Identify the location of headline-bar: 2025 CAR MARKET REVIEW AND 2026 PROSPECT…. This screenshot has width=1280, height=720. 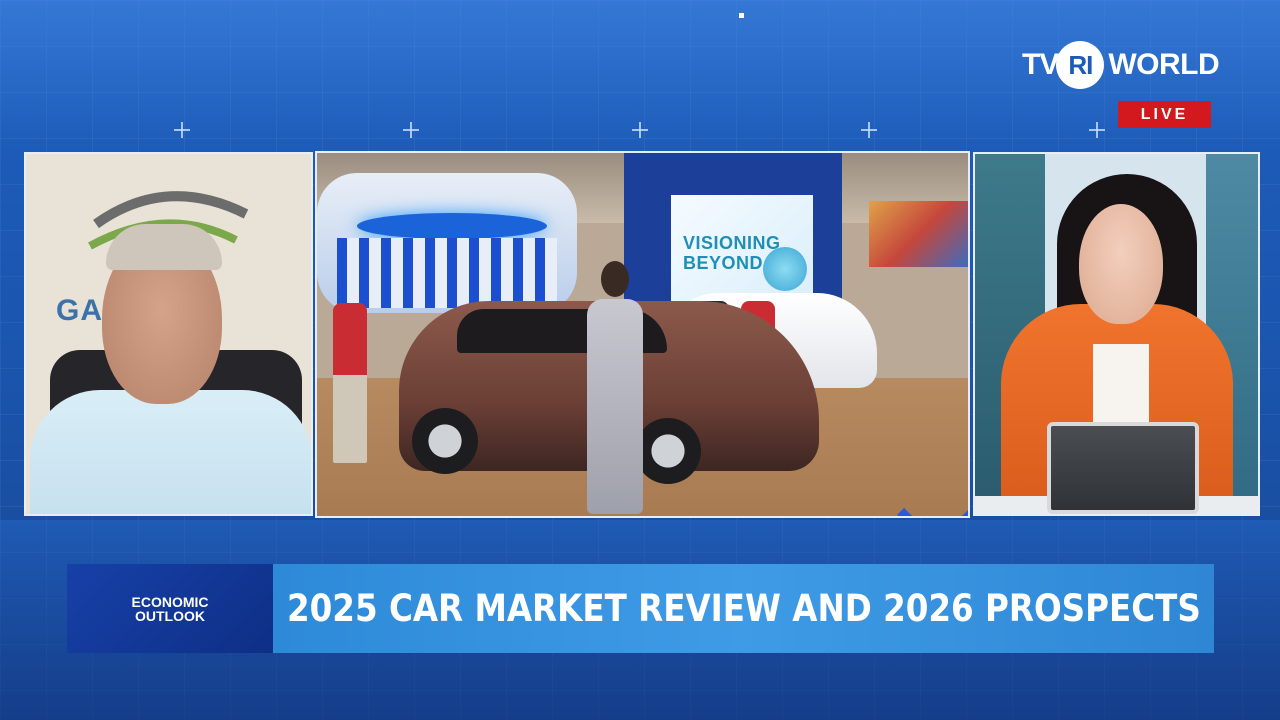
(743, 608).